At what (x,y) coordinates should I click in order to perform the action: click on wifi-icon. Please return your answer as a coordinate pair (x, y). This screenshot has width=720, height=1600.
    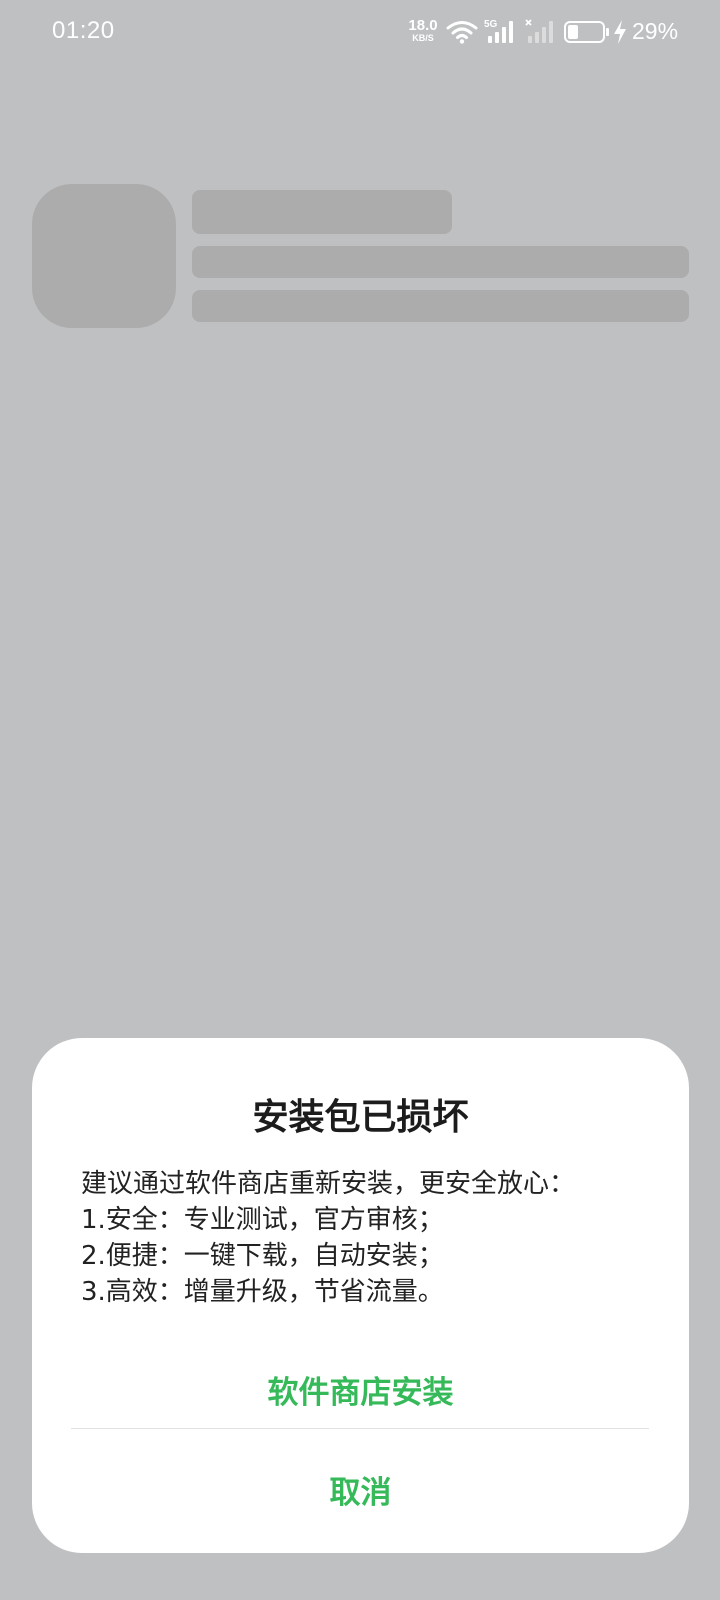
    Looking at the image, I should click on (462, 32).